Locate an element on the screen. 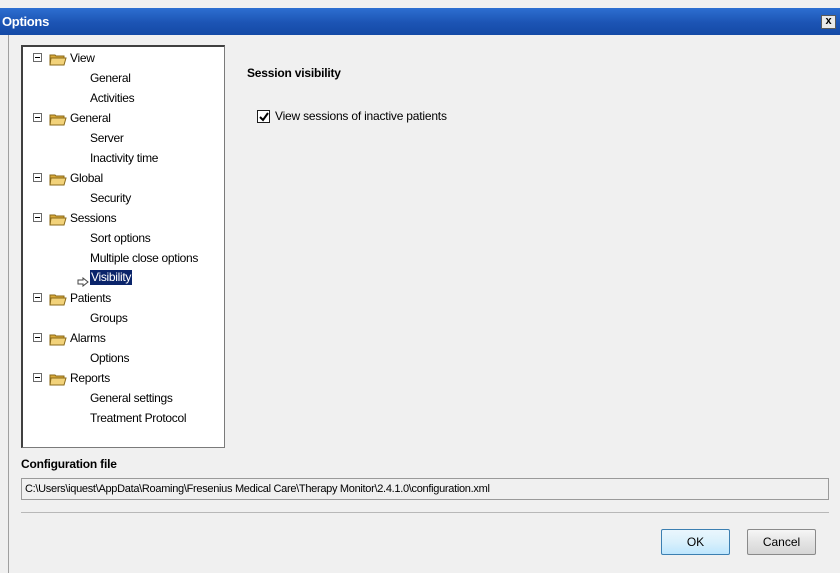 This screenshot has height=573, width=840. tree-group-label: General is located at coordinates (90, 118).